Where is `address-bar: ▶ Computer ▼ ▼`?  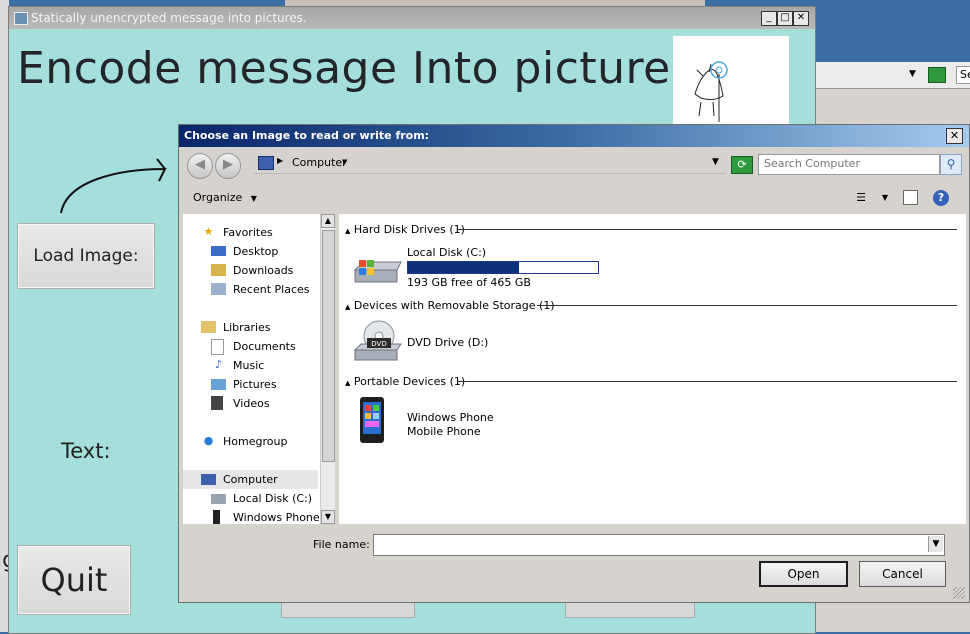 address-bar: ▶ Computer ▼ ▼ is located at coordinates (490, 163).